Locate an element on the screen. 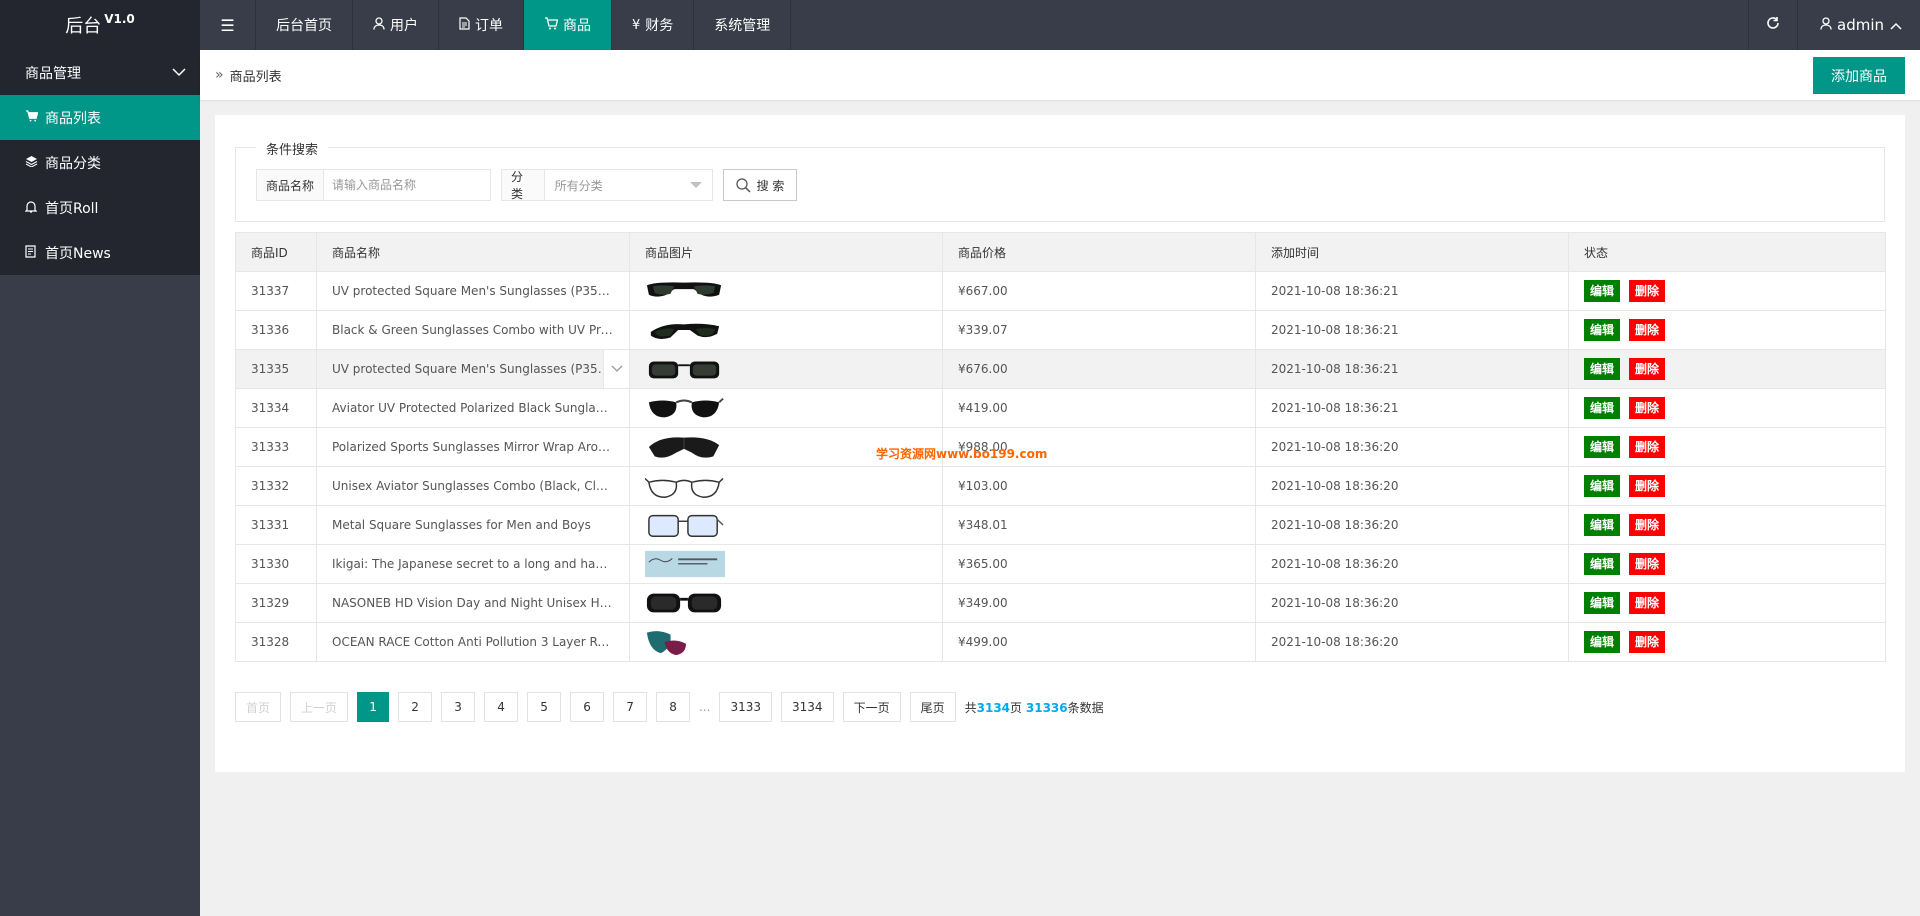  last-page-button: 尾页 is located at coordinates (932, 707).